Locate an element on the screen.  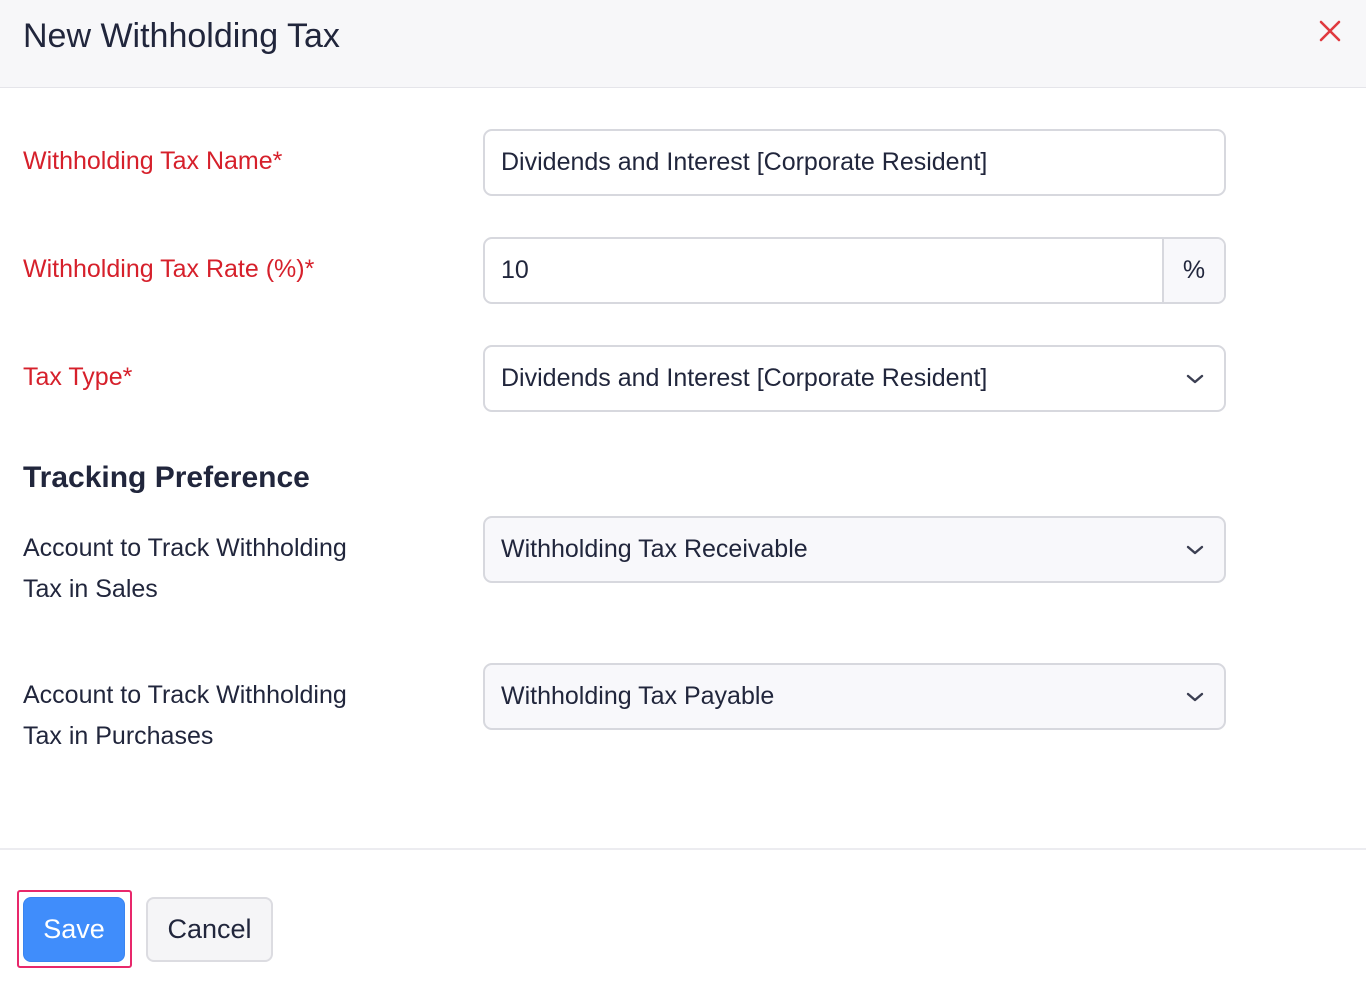
cancel-button: Cancel is located at coordinates (209, 929).